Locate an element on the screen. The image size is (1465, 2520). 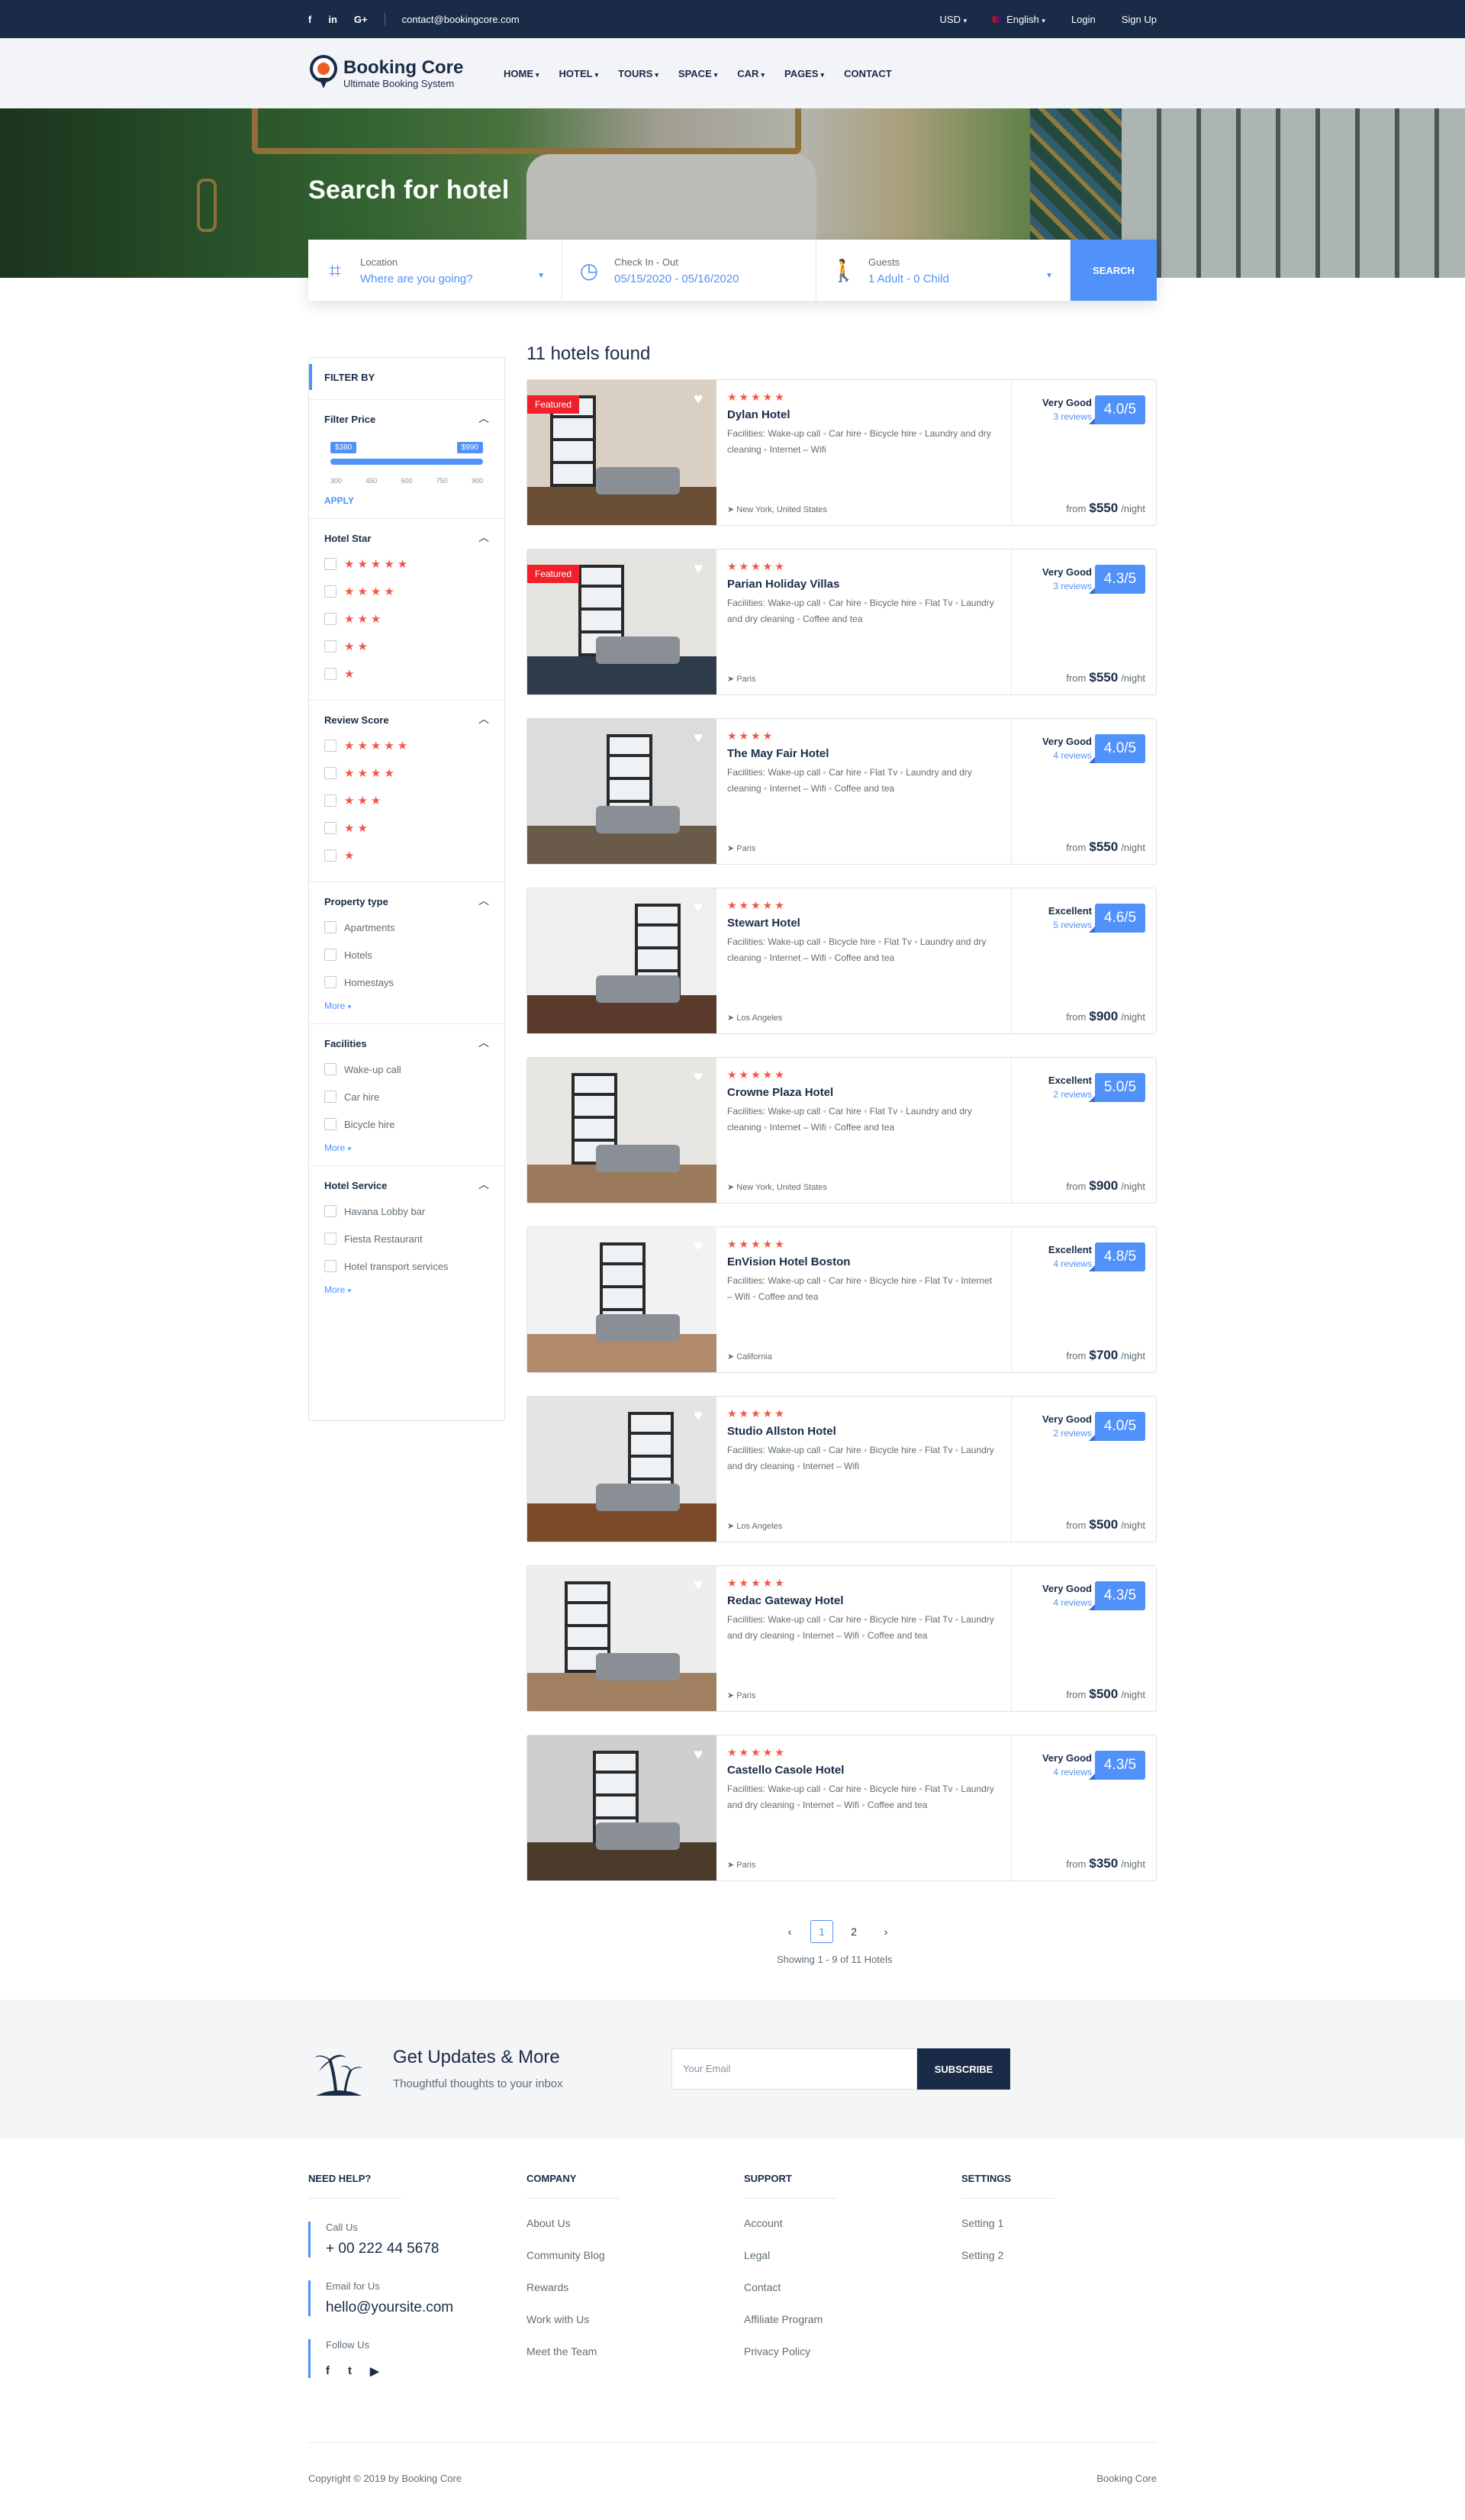
company-link: Community Blog is located at coordinates (618, 2255).